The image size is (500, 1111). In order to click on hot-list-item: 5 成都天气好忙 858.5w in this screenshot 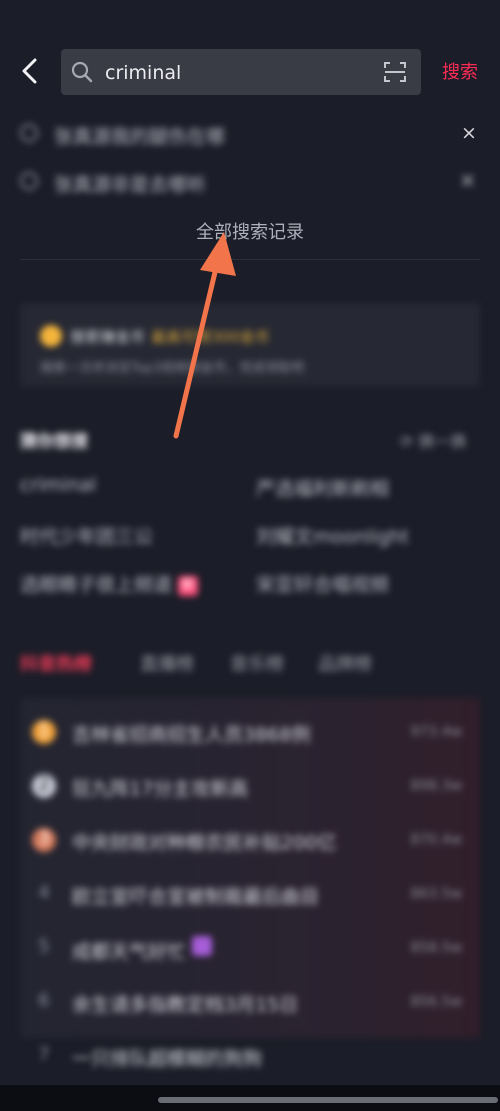, I will do `click(250, 948)`.